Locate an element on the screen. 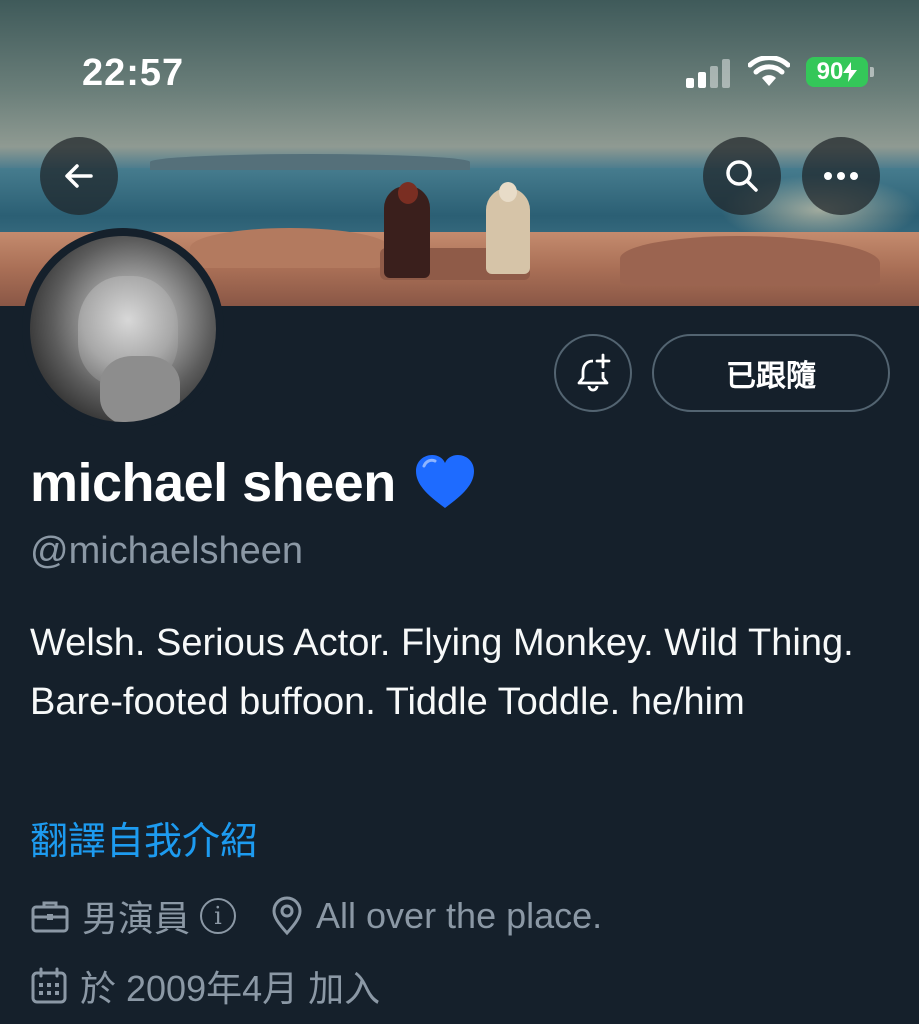 The width and height of the screenshot is (919, 1024). search-button is located at coordinates (742, 176).